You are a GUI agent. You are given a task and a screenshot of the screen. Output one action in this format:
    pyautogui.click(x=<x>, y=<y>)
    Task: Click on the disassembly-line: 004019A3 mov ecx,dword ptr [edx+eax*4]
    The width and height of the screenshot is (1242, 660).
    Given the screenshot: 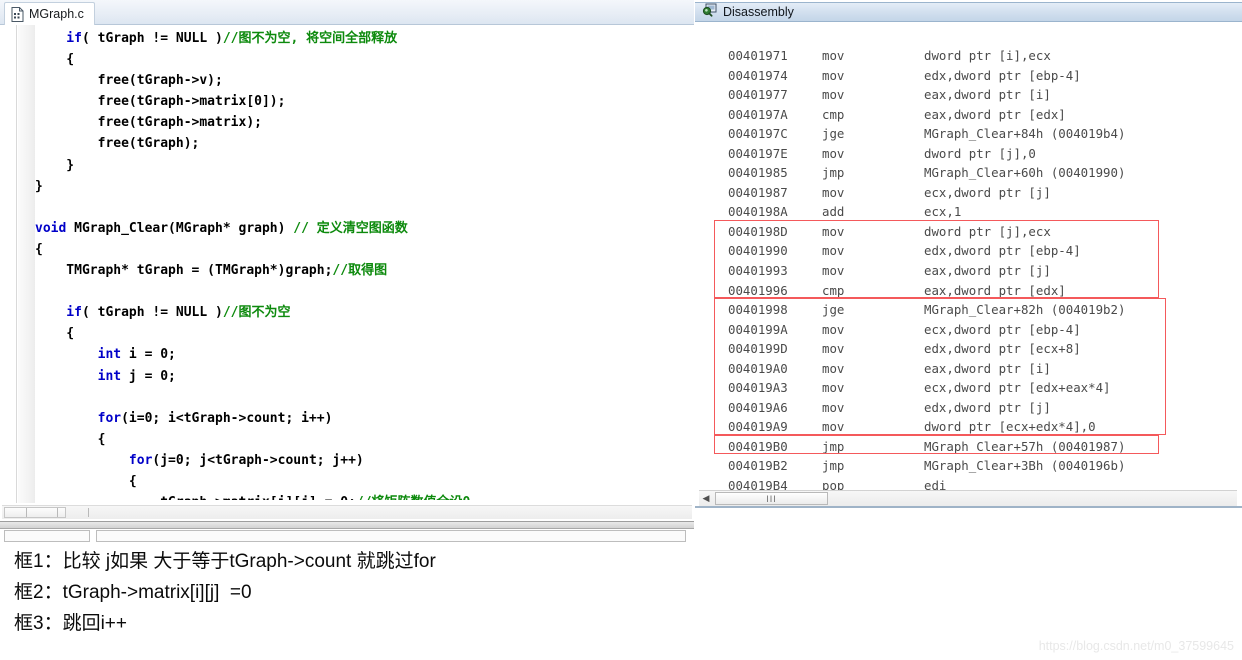 What is the action you would take?
    pyautogui.click(x=978, y=388)
    